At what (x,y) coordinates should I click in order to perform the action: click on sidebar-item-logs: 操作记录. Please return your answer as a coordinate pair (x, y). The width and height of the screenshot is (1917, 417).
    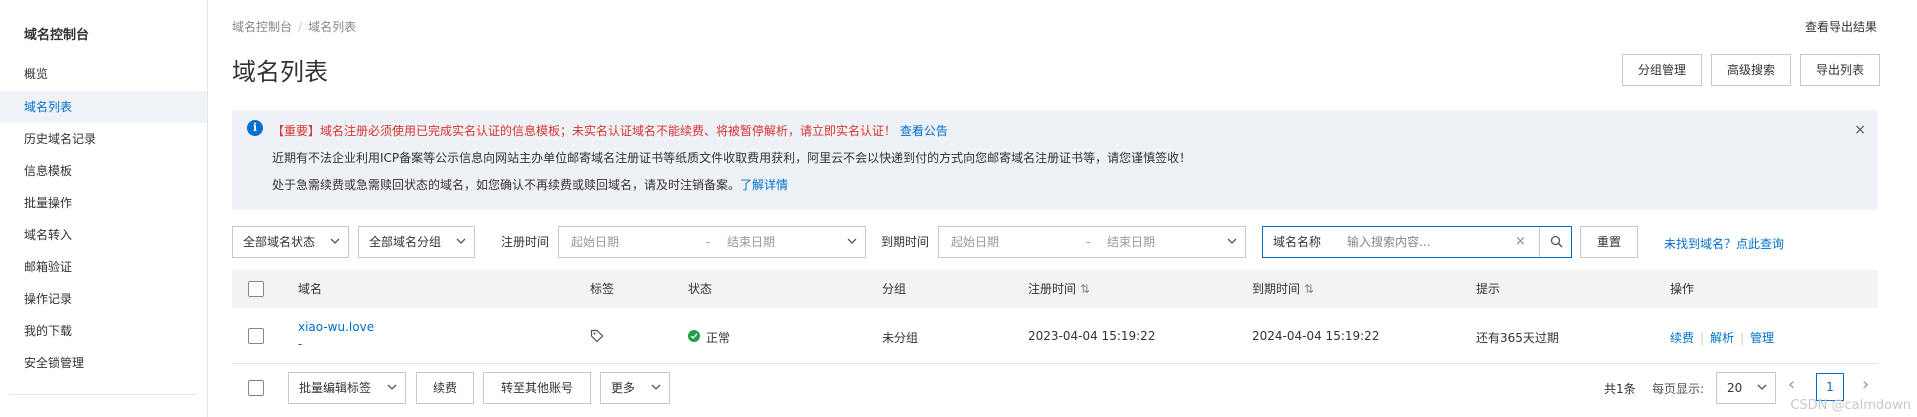
    Looking at the image, I should click on (103, 299).